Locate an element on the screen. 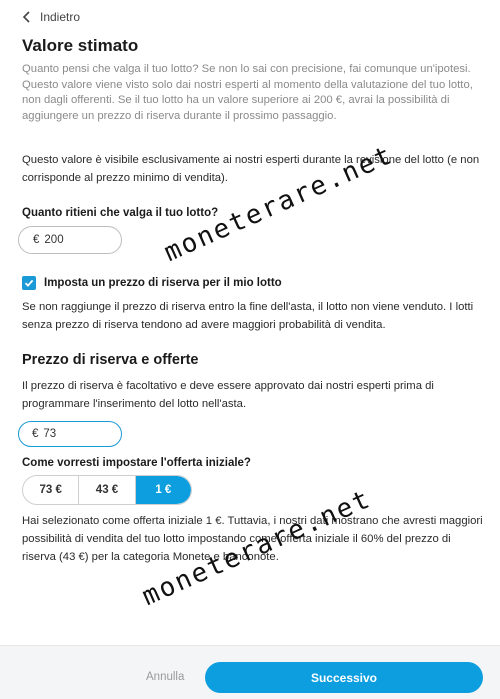 This screenshot has height=699, width=500. starting-bid-selector: 73 € 43 € 1 € is located at coordinates (107, 490).